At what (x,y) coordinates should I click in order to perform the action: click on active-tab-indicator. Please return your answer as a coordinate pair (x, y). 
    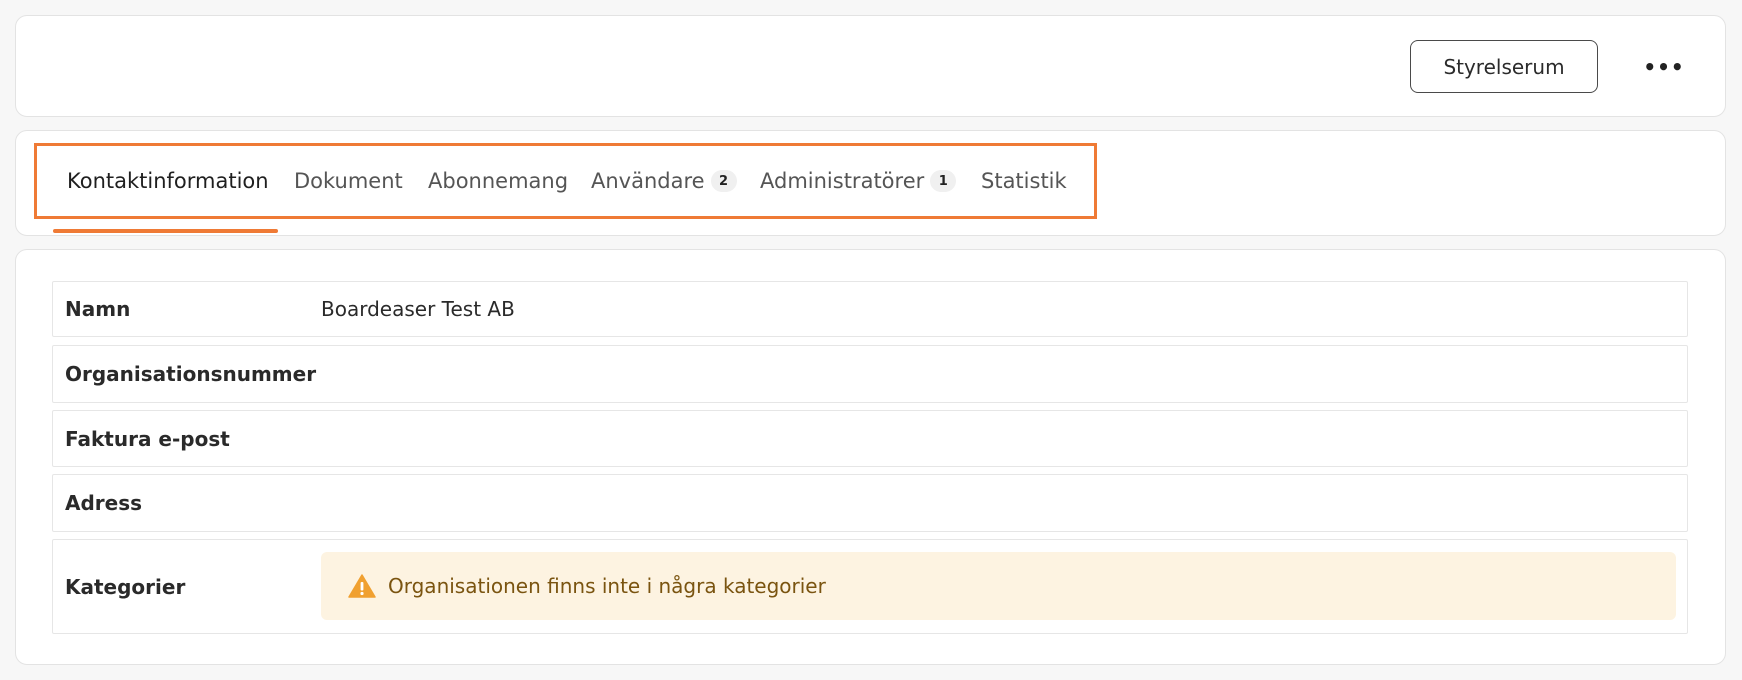
    Looking at the image, I should click on (165, 231).